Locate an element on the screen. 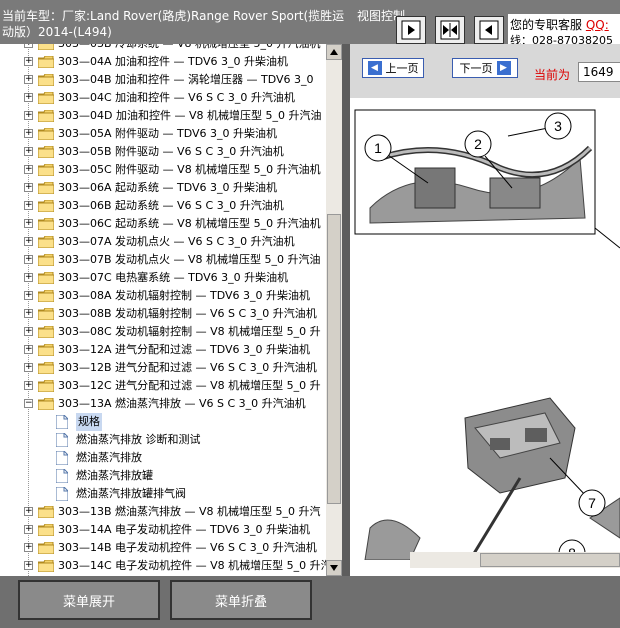 Image resolution: width=620 pixels, height=628 pixels. horizontal-scrollbar is located at coordinates (515, 560).